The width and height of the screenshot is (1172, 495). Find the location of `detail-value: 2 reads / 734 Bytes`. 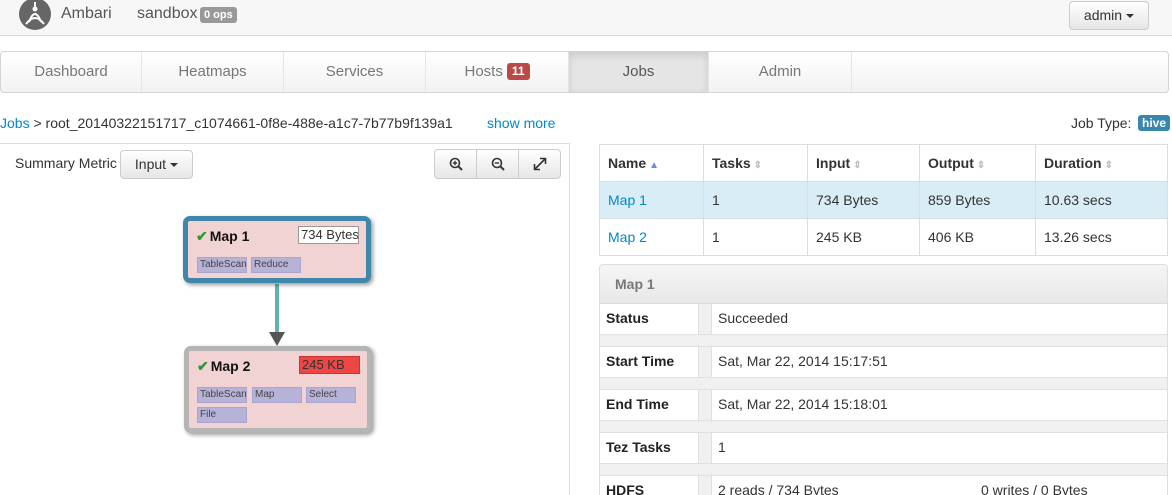

detail-value: 2 reads / 734 Bytes is located at coordinates (778, 488).